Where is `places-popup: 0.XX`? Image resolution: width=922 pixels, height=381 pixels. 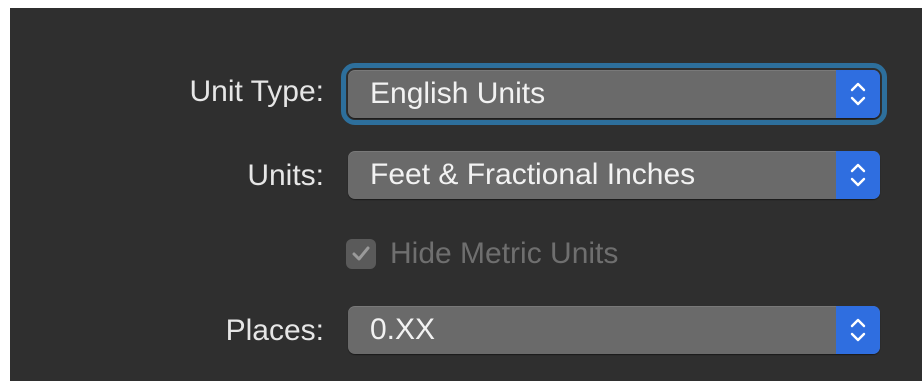 places-popup: 0.XX is located at coordinates (614, 330).